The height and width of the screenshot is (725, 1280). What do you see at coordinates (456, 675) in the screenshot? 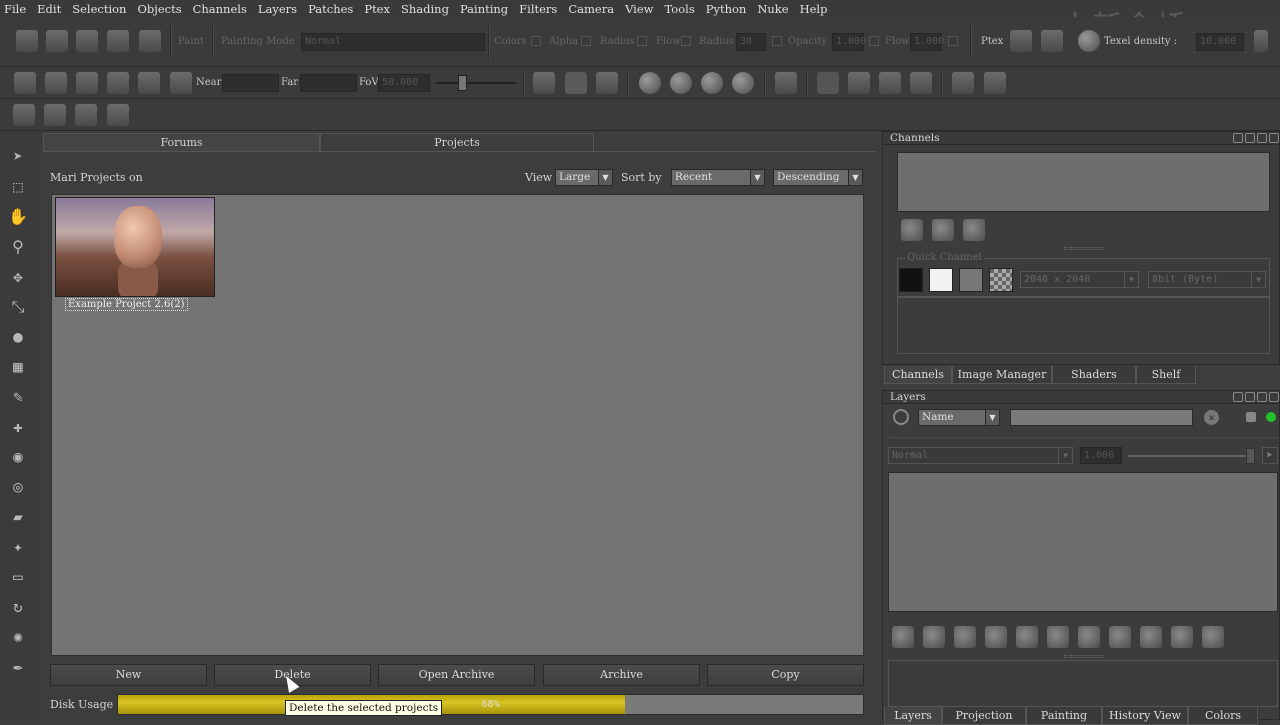
I see `open-archive-button: Open Archive` at bounding box center [456, 675].